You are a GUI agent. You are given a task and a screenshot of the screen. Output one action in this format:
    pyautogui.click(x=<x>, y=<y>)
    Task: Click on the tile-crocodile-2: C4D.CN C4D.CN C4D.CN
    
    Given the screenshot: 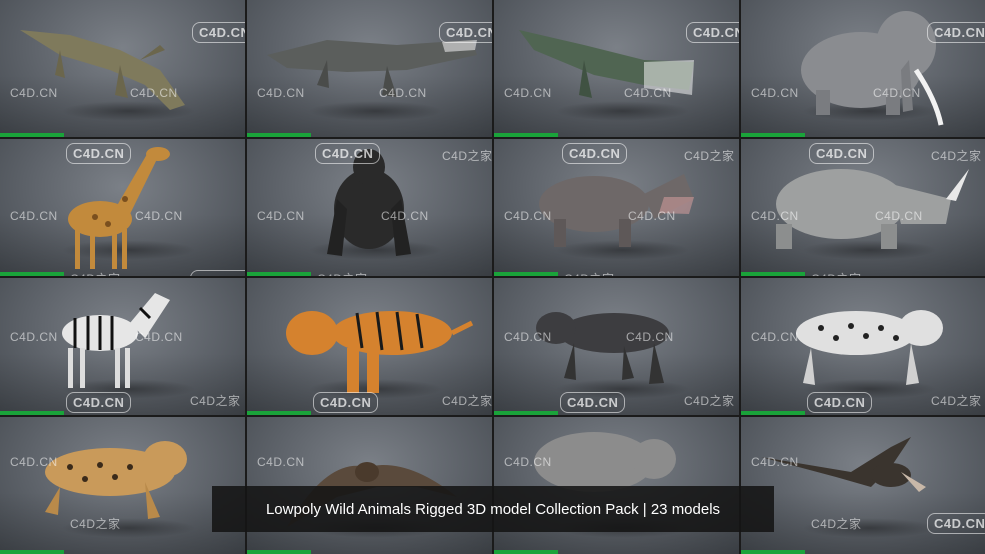 What is the action you would take?
    pyautogui.click(x=369, y=68)
    